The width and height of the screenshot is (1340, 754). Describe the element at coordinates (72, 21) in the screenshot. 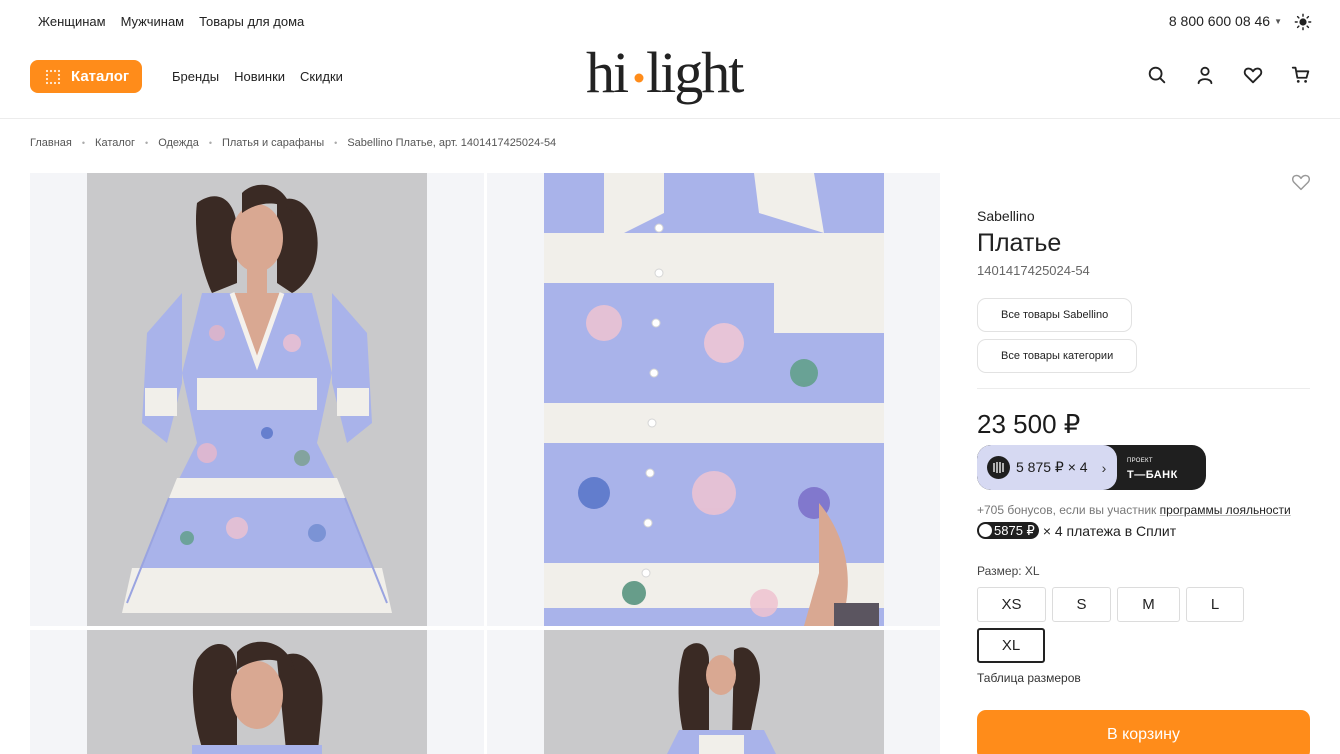

I see `top-link-women: Женщинам` at that location.